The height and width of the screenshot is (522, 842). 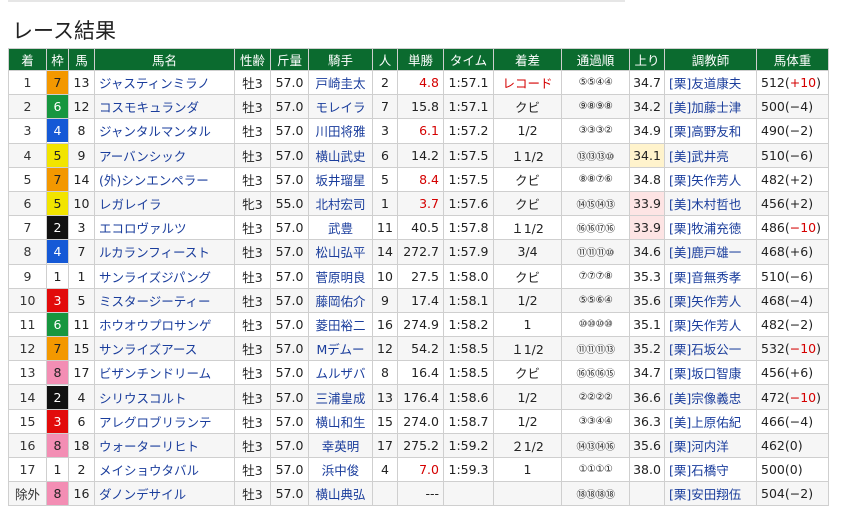 I want to click on body-weight-change: −10, so click(x=803, y=228).